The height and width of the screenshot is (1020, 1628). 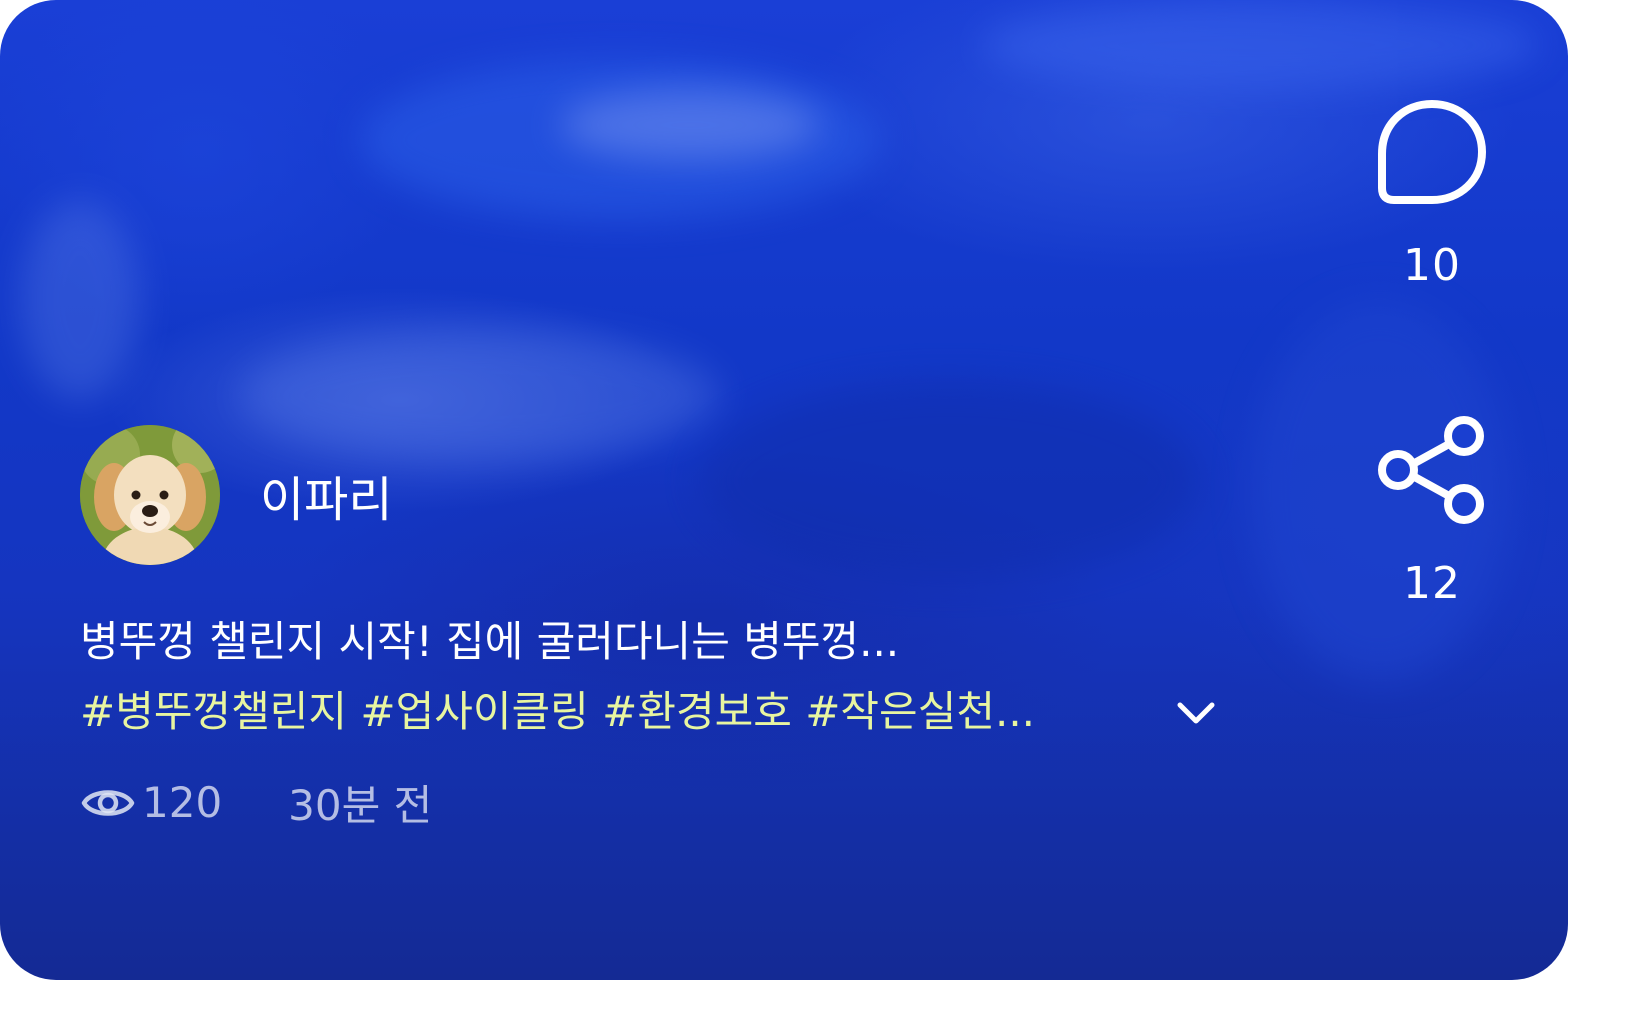 I want to click on author-row: 이파리, so click(x=236, y=495).